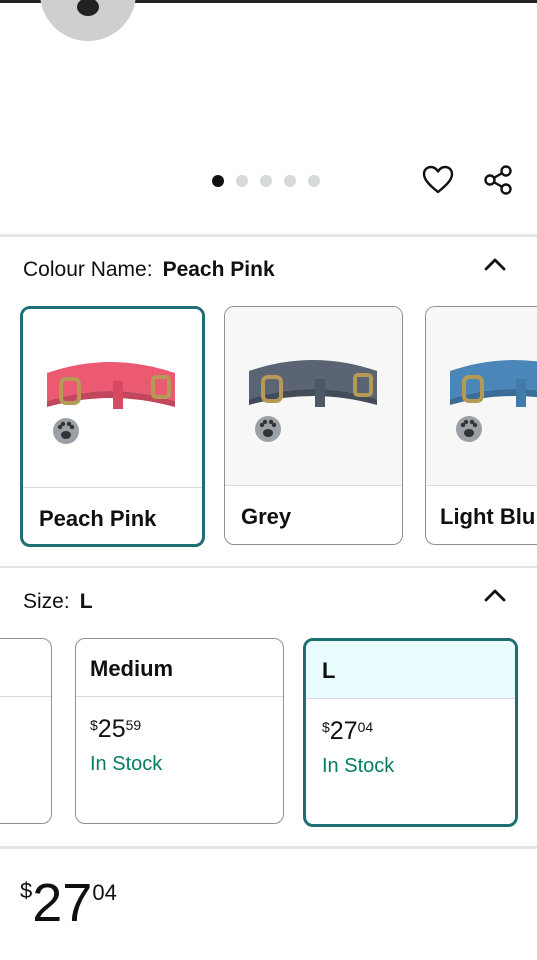 The height and width of the screenshot is (960, 537). Describe the element at coordinates (179, 668) in the screenshot. I see `size-option-name: Medium` at that location.